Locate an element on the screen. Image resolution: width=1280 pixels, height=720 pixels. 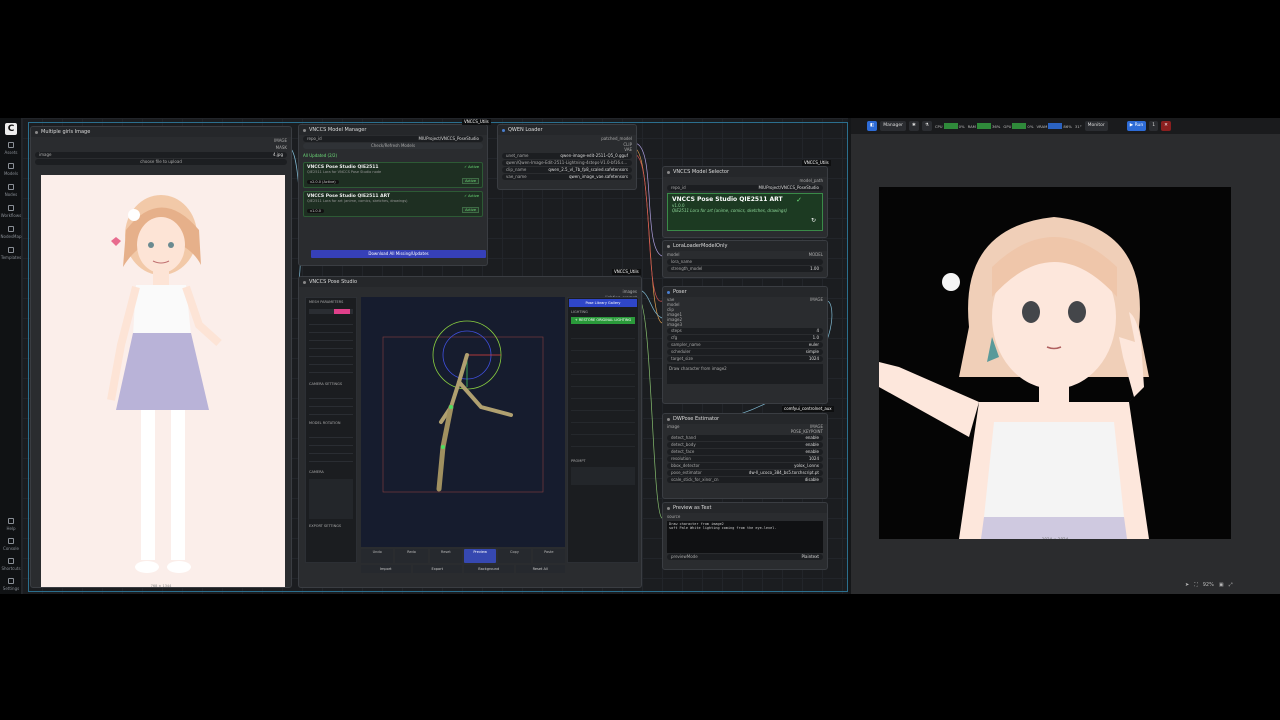
output-patched-model: patched_model is located at coordinates (567, 138).